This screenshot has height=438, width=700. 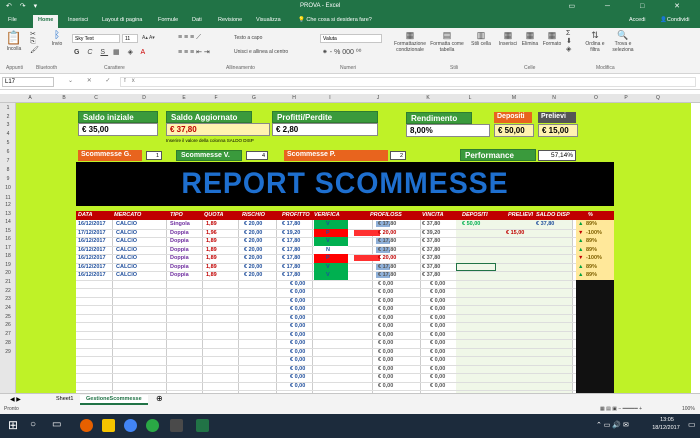 What do you see at coordinates (470, 98) in the screenshot?
I see `col-header: L` at bounding box center [470, 98].